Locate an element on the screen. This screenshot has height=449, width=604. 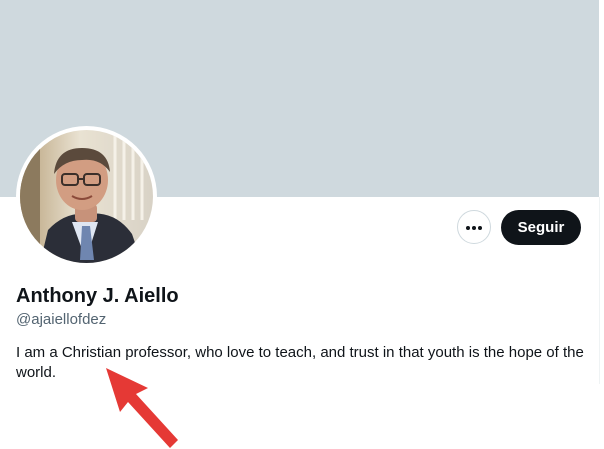
username-handle: @ajaiellofdez is located at coordinates (61, 319).